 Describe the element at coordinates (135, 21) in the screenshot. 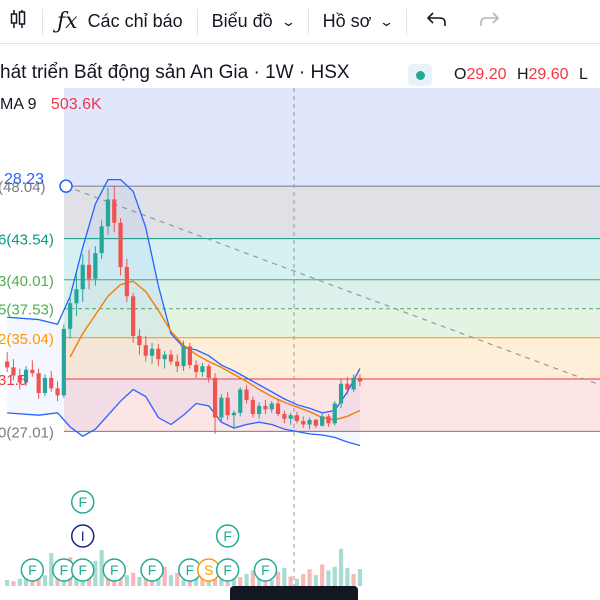

I see `indicators-label: Các chỉ báo` at that location.